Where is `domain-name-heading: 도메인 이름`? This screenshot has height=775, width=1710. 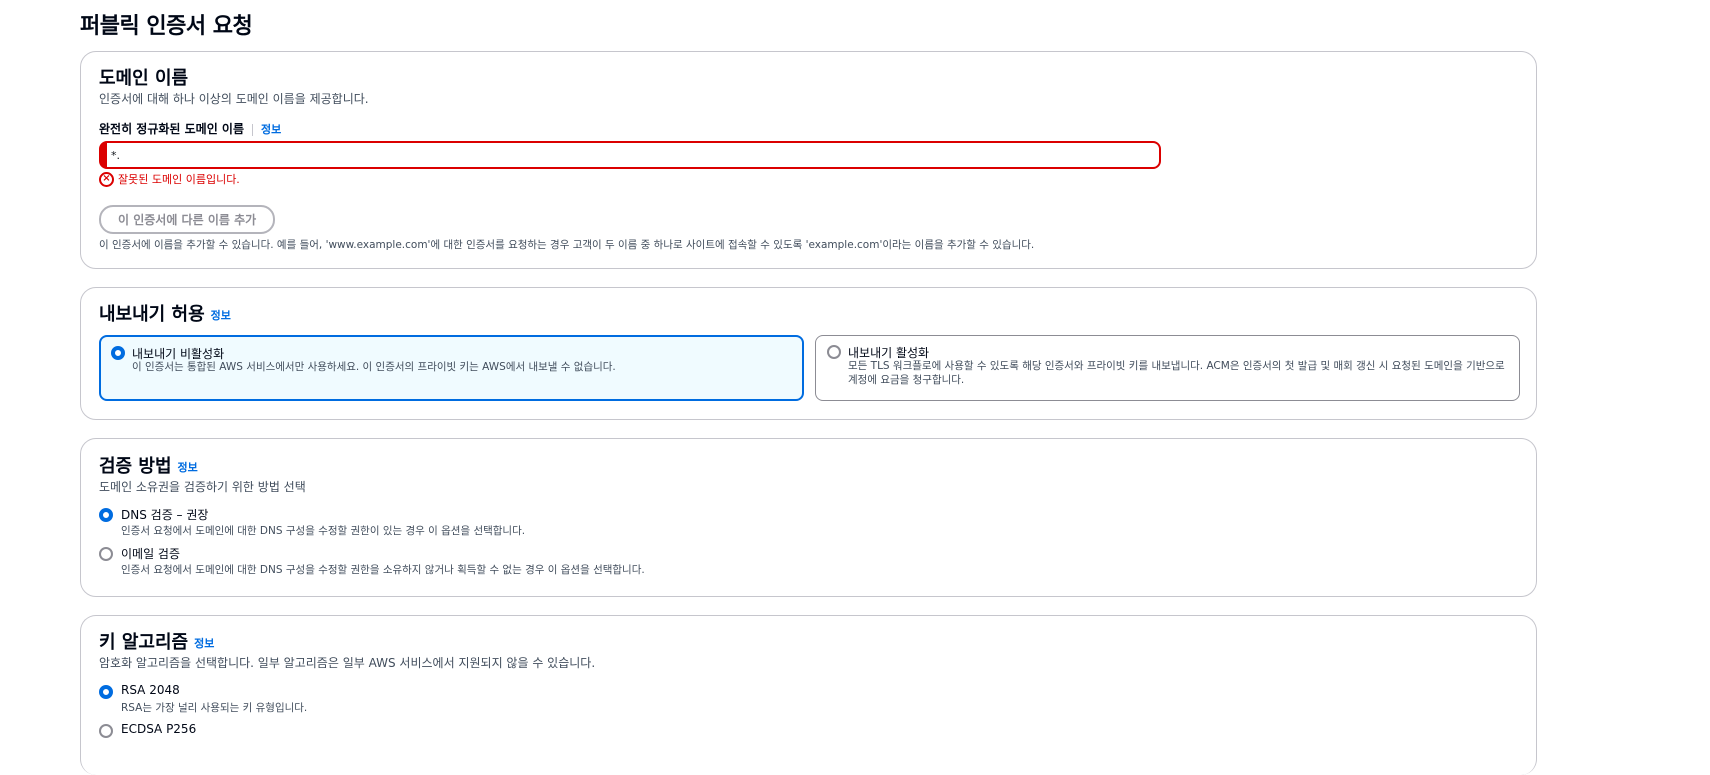 domain-name-heading: 도메인 이름 is located at coordinates (144, 78).